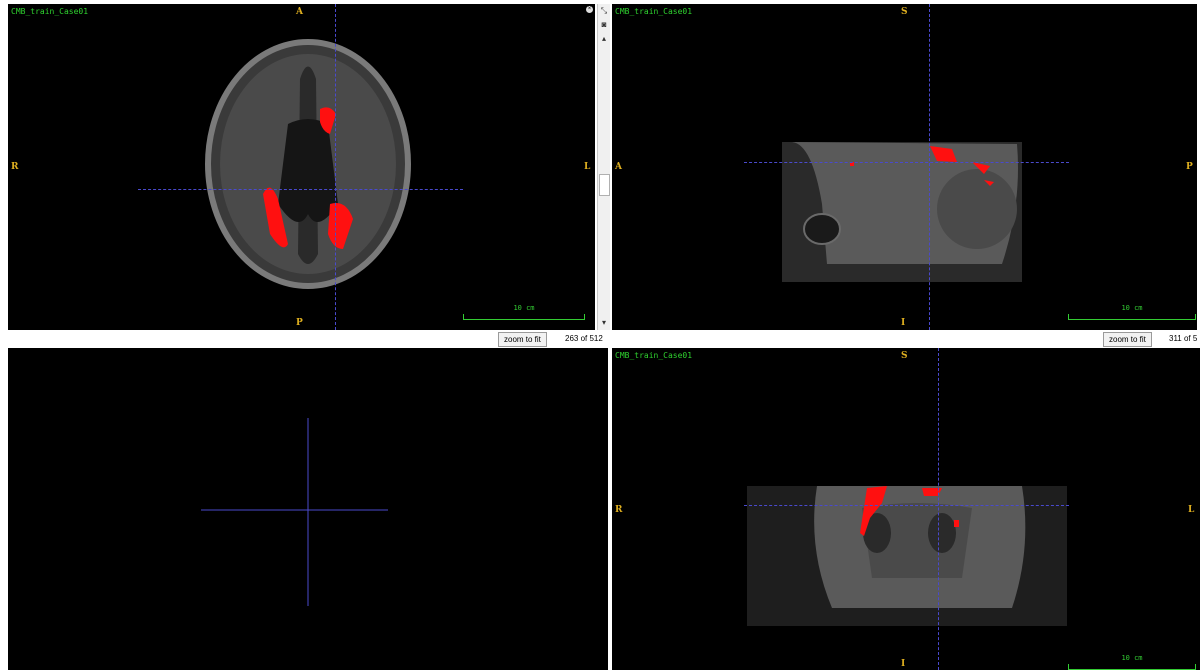  I want to click on axial-statusbar: zoom to fit 263 of 512, so click(305, 339).